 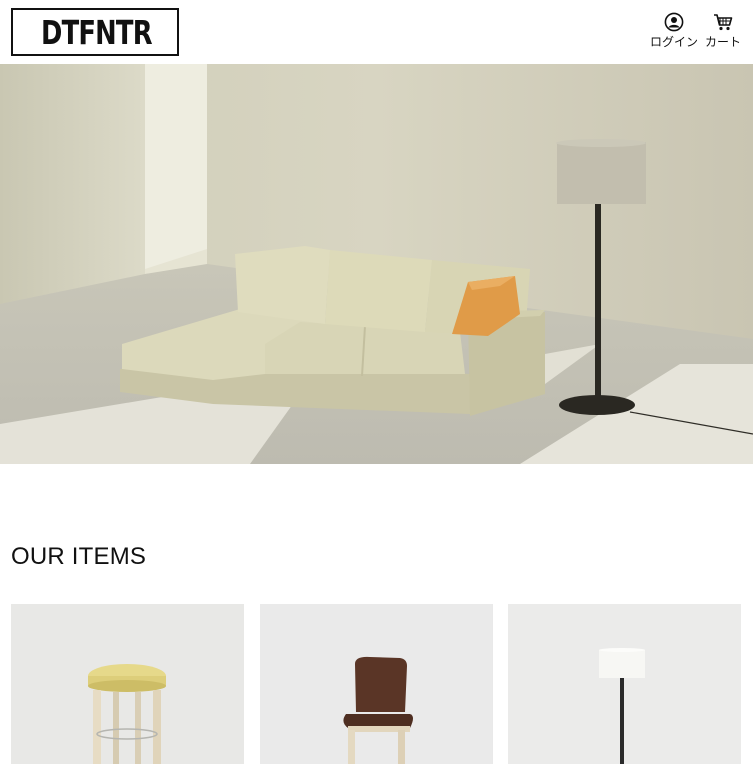 I want to click on floor-lamp-image, so click(x=624, y=684).